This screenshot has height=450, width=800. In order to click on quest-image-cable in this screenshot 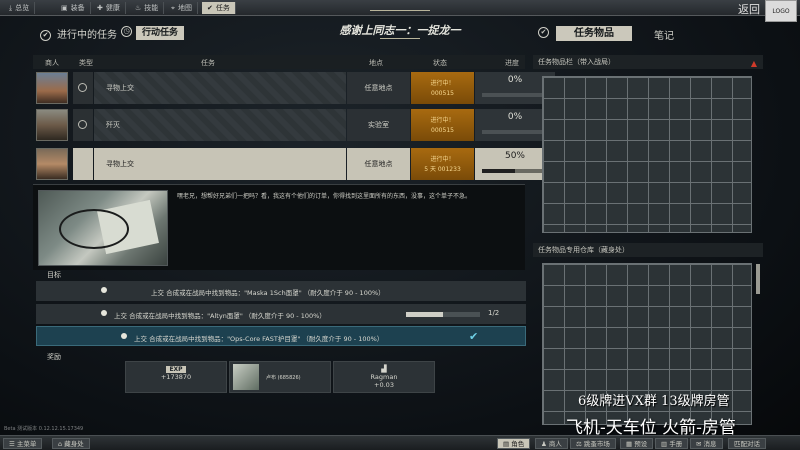, I will do `click(94, 229)`.